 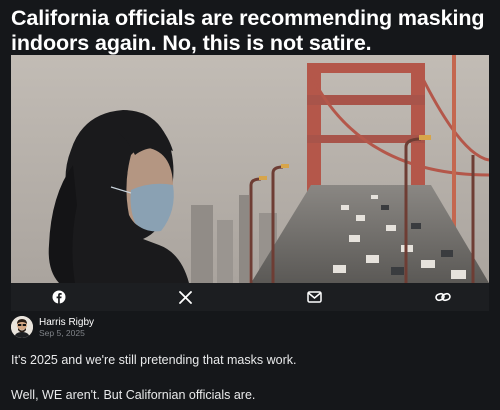 What do you see at coordinates (250, 297) in the screenshot?
I see `share-bar` at bounding box center [250, 297].